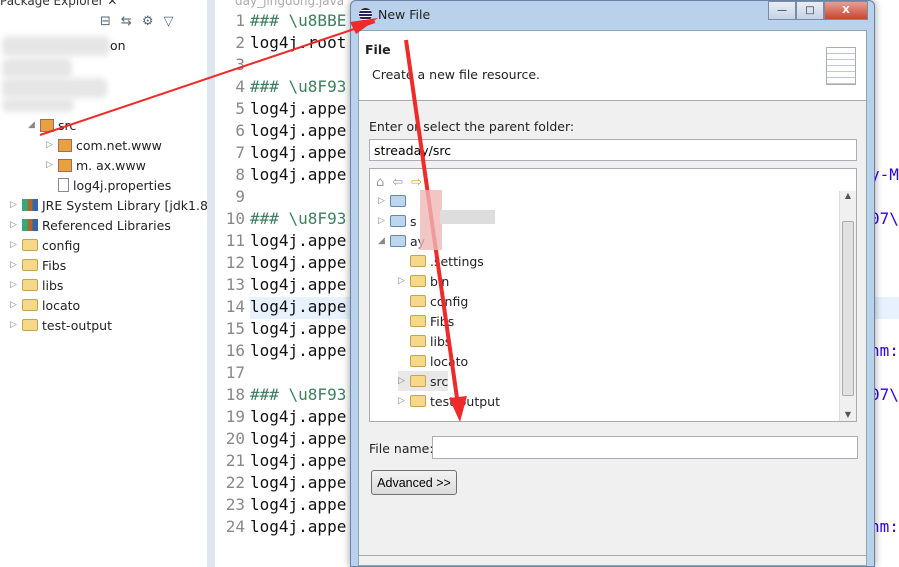 This screenshot has width=899, height=567. I want to click on code-line: ### \u8BBE, so click(298, 20).